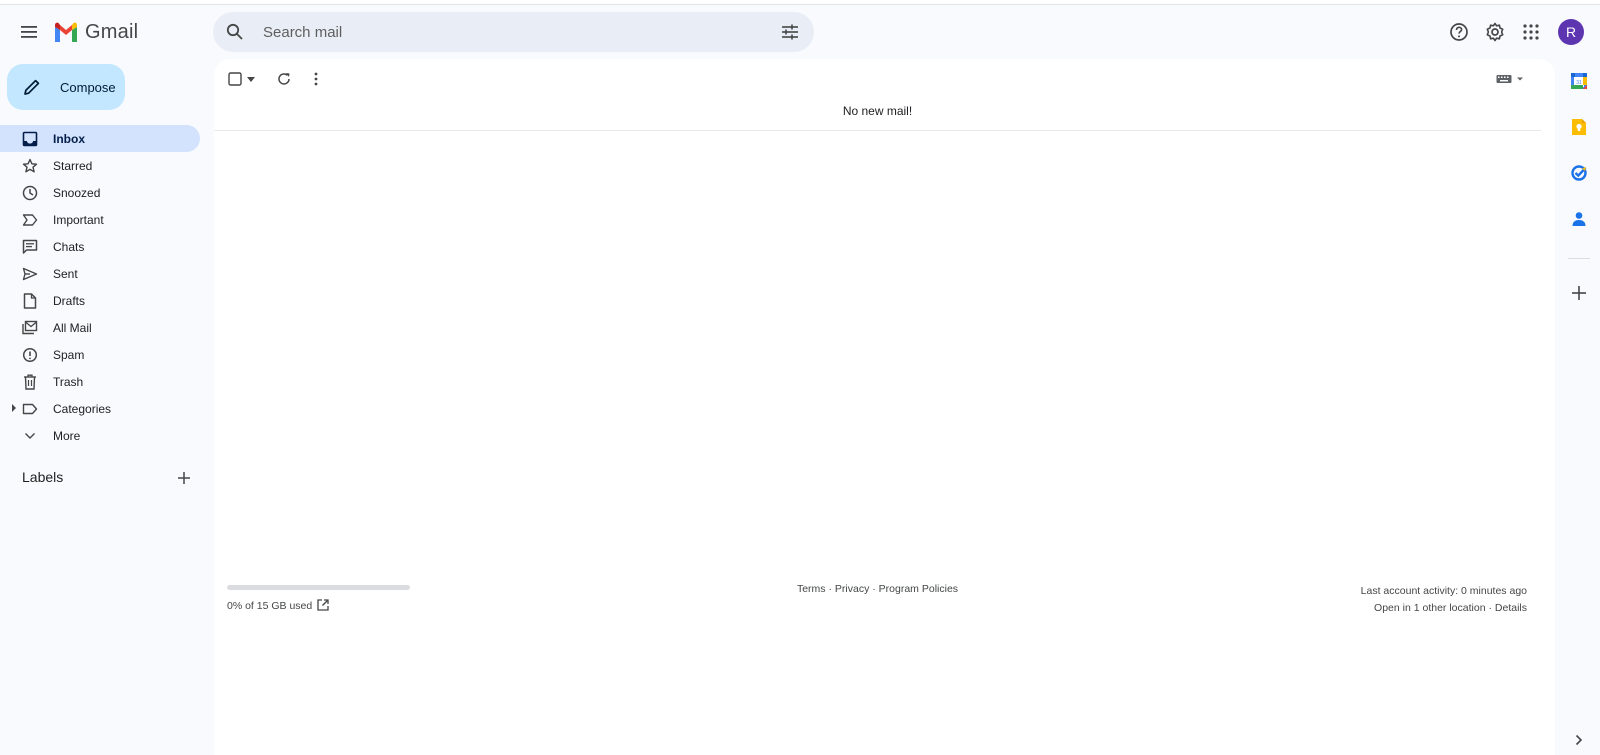  Describe the element at coordinates (77, 192) in the screenshot. I see `sidebar-item-label: Snoozed` at that location.